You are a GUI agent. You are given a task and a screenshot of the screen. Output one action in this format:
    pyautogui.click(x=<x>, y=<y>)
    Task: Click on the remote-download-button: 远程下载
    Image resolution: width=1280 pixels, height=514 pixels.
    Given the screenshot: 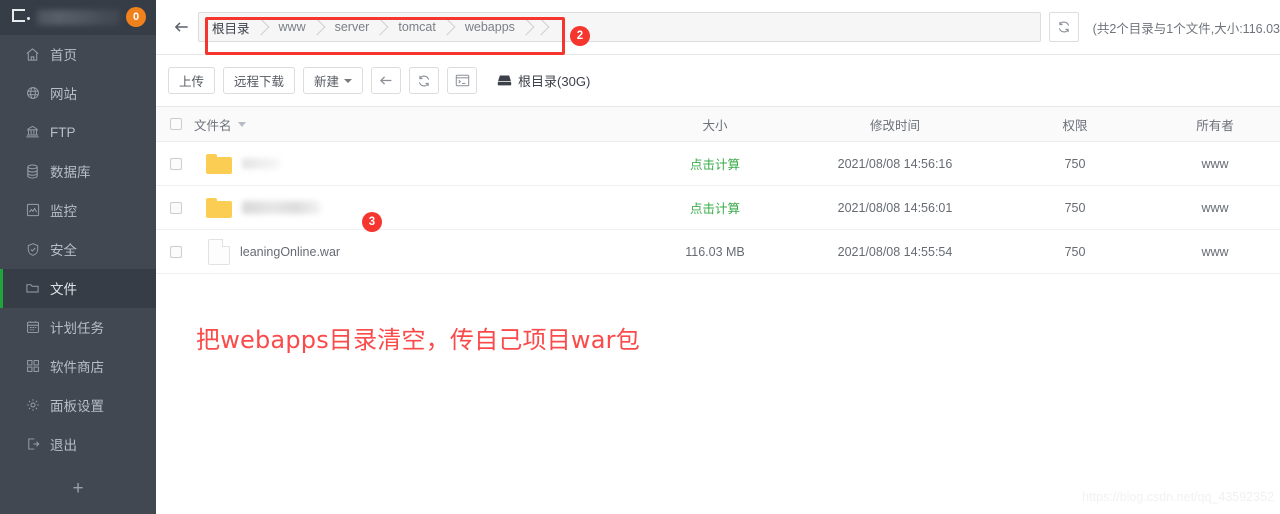 What is the action you would take?
    pyautogui.click(x=259, y=80)
    